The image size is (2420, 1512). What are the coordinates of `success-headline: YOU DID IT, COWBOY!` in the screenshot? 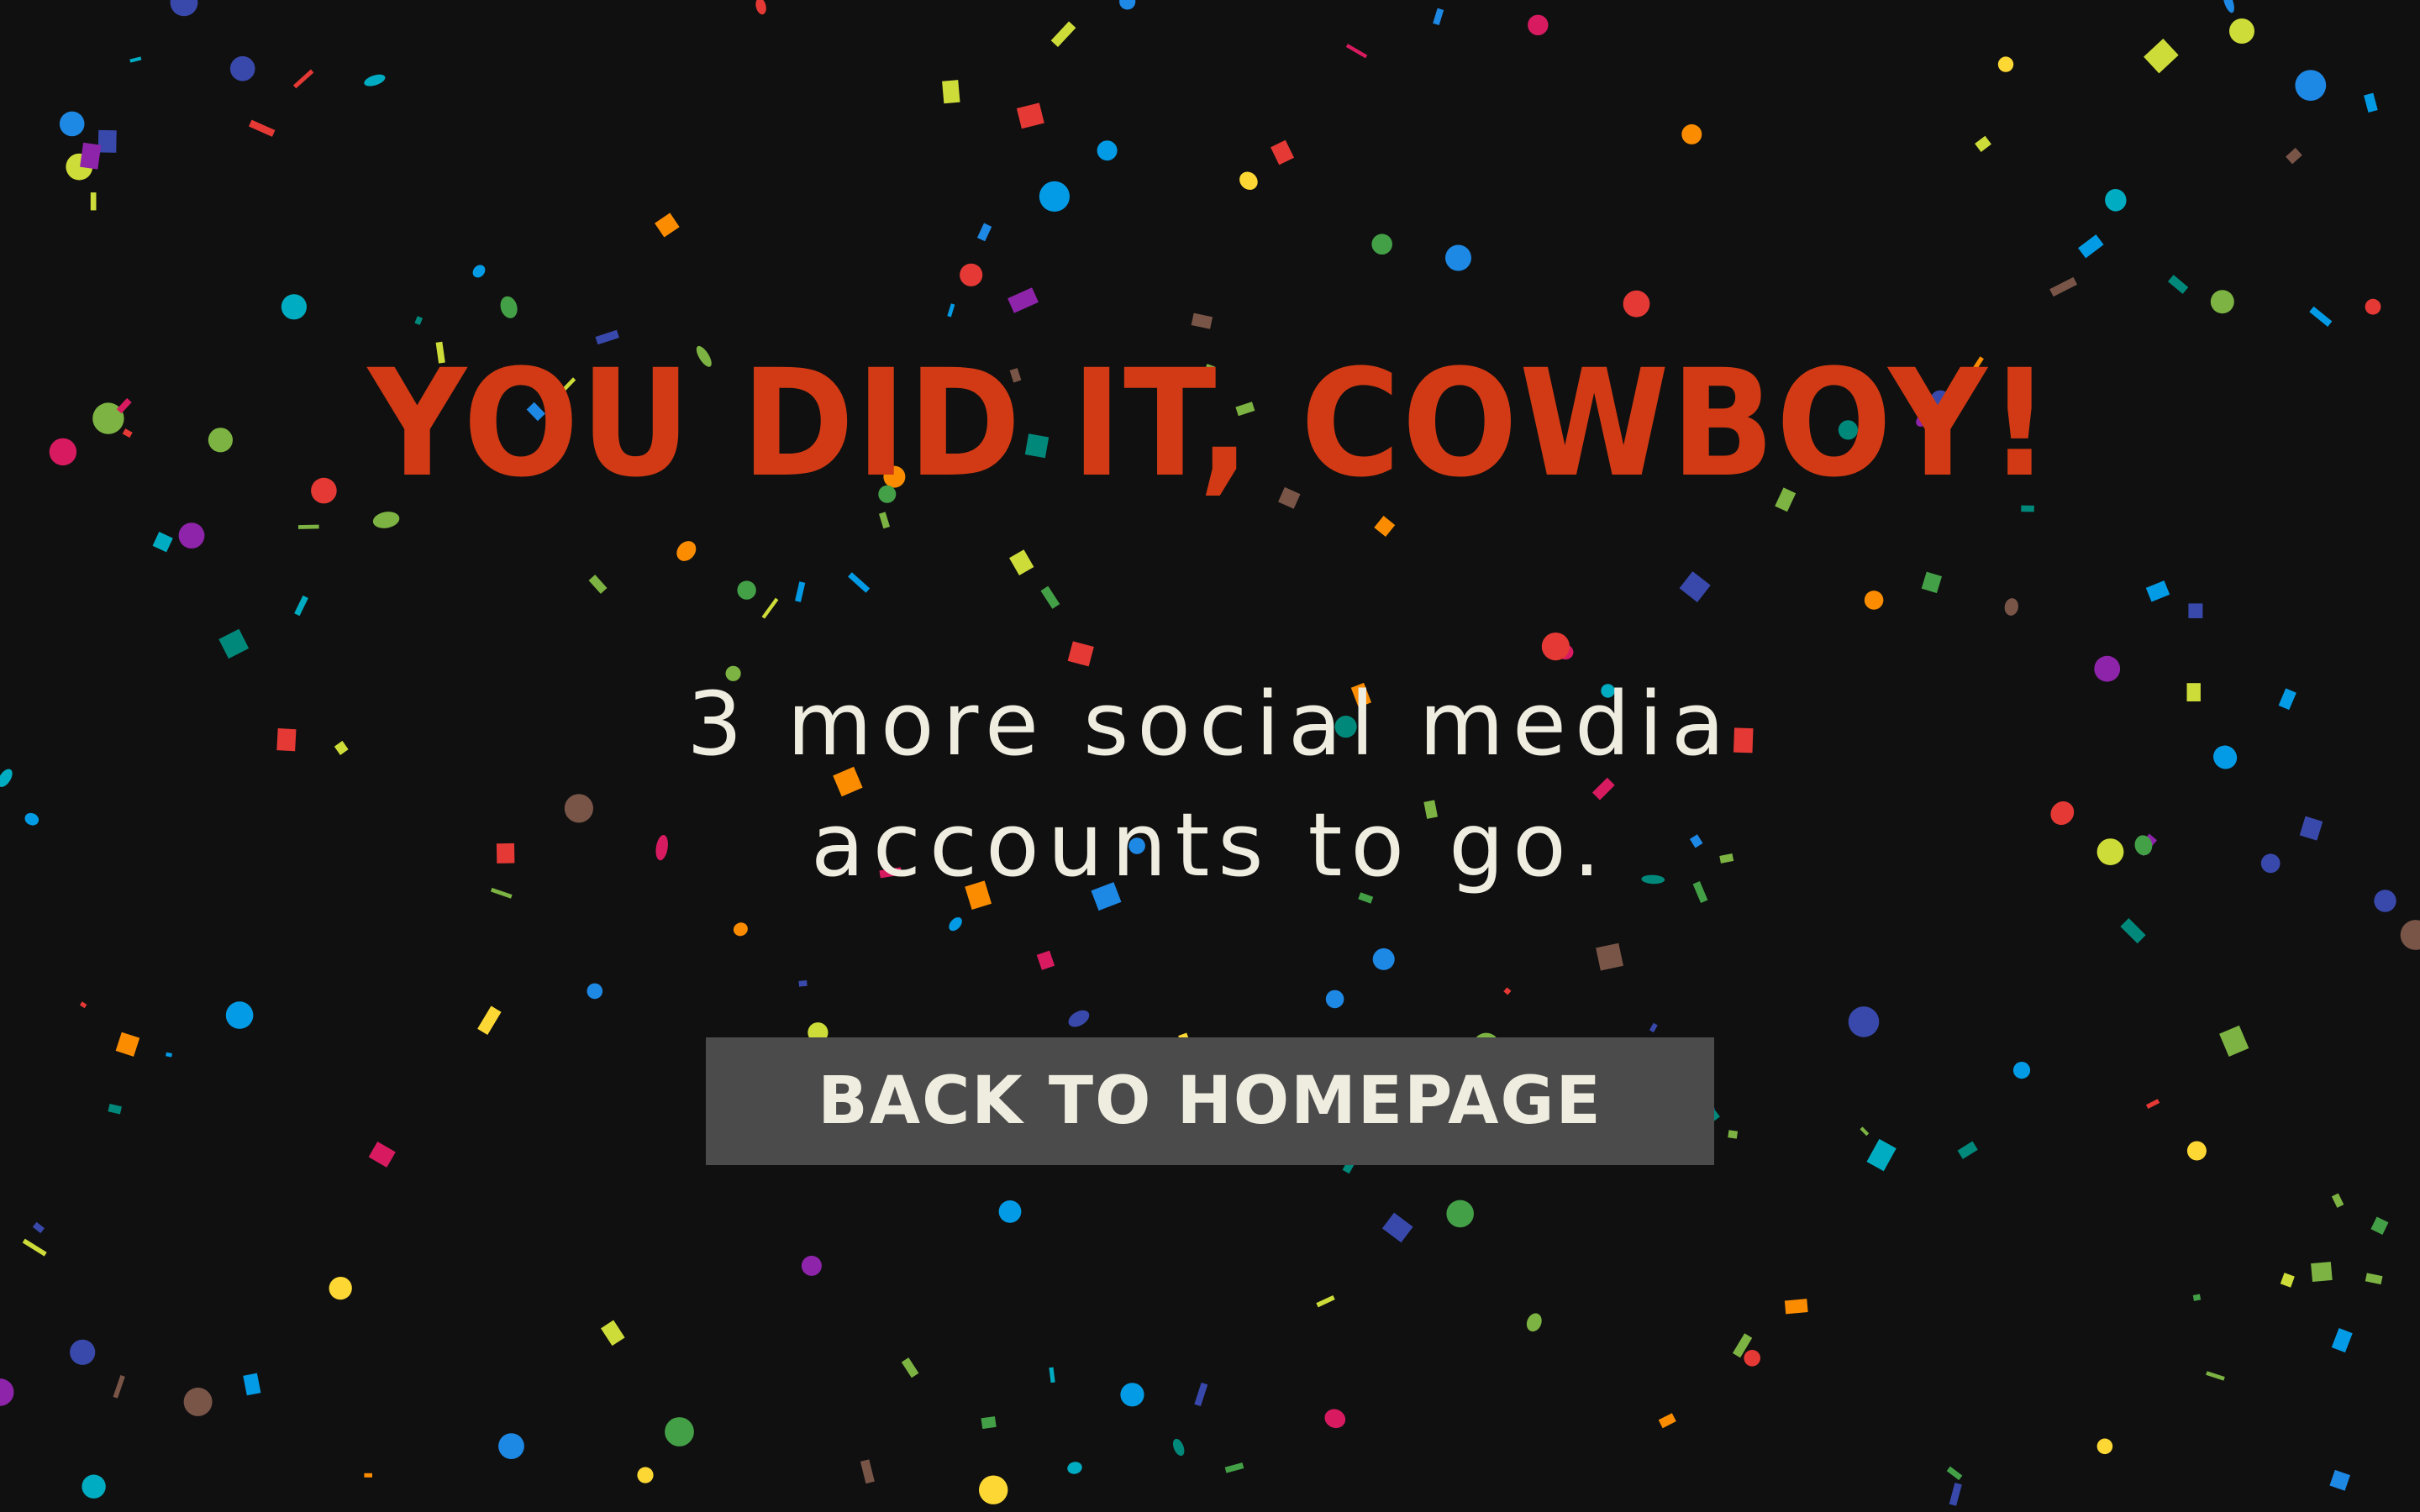 It's located at (1210, 424).